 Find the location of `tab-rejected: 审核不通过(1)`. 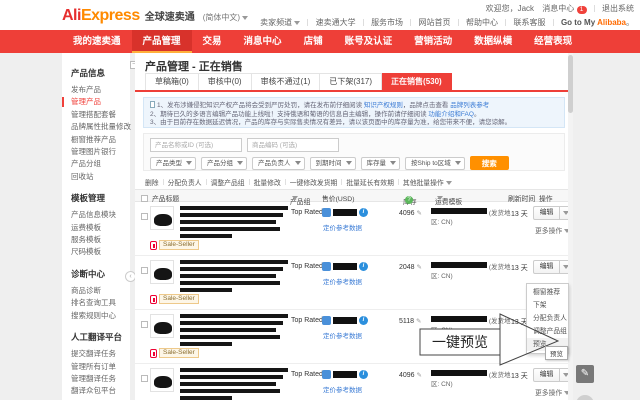

tab-rejected: 审核不通过(1) is located at coordinates (286, 81).